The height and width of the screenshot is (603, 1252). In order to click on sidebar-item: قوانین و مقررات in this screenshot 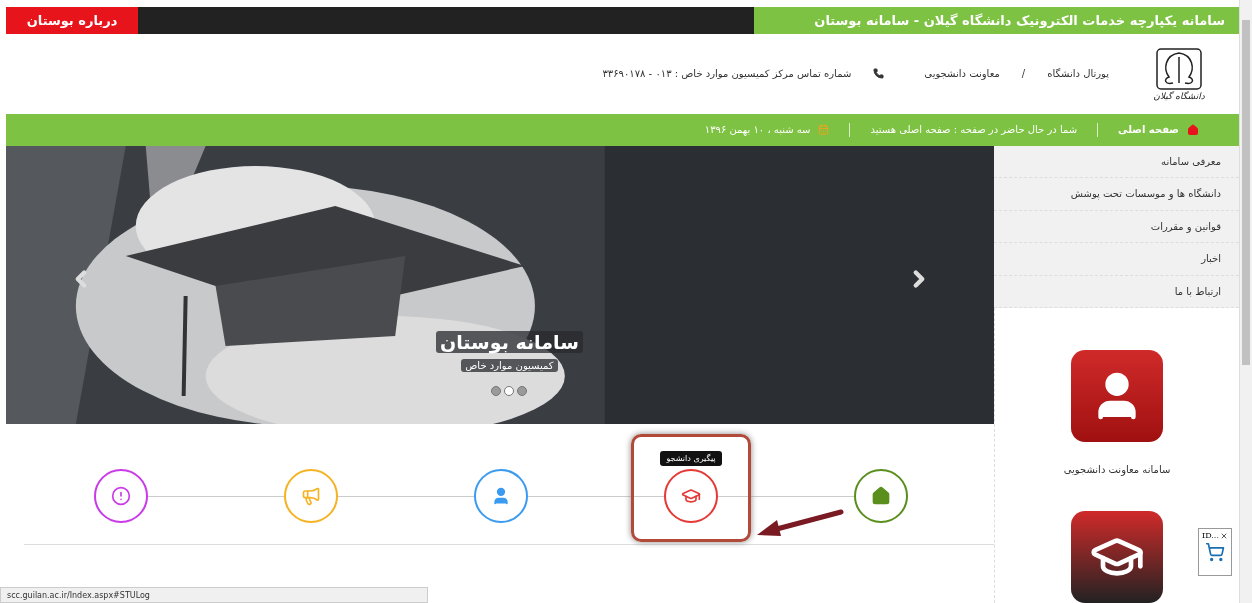, I will do `click(1116, 226)`.